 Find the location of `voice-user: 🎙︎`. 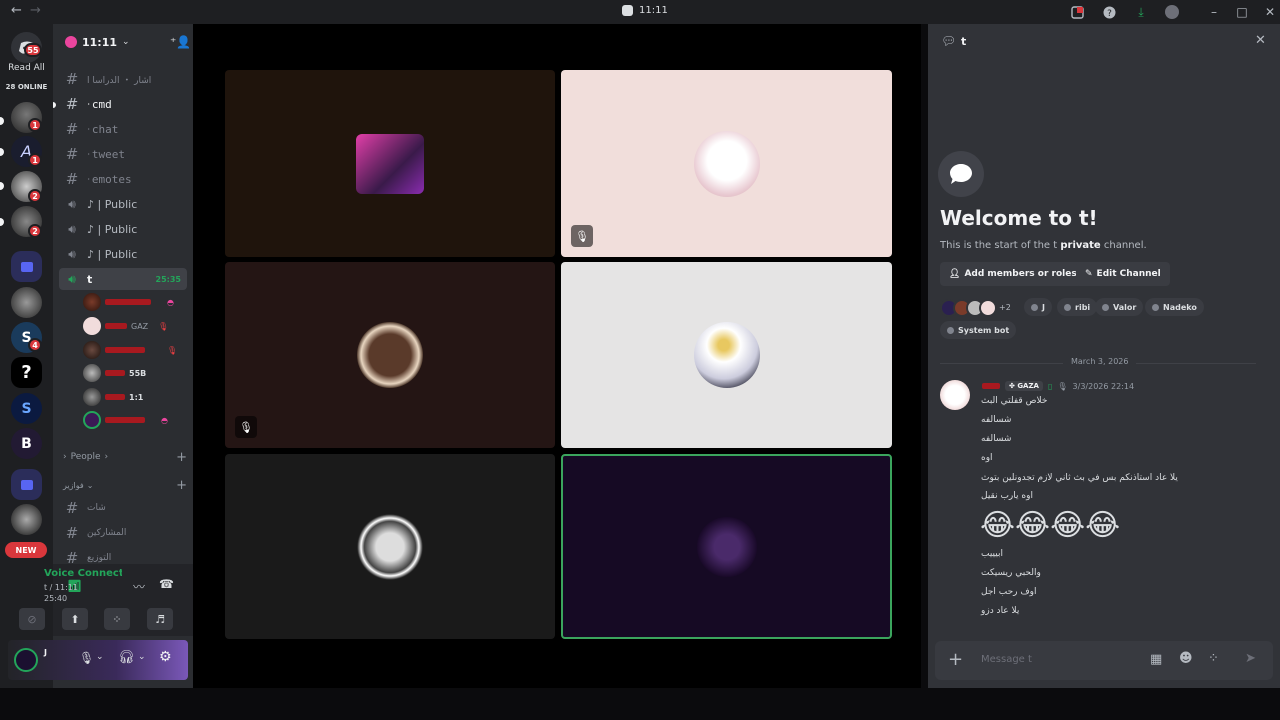

voice-user: 🎙︎ is located at coordinates (130, 350).